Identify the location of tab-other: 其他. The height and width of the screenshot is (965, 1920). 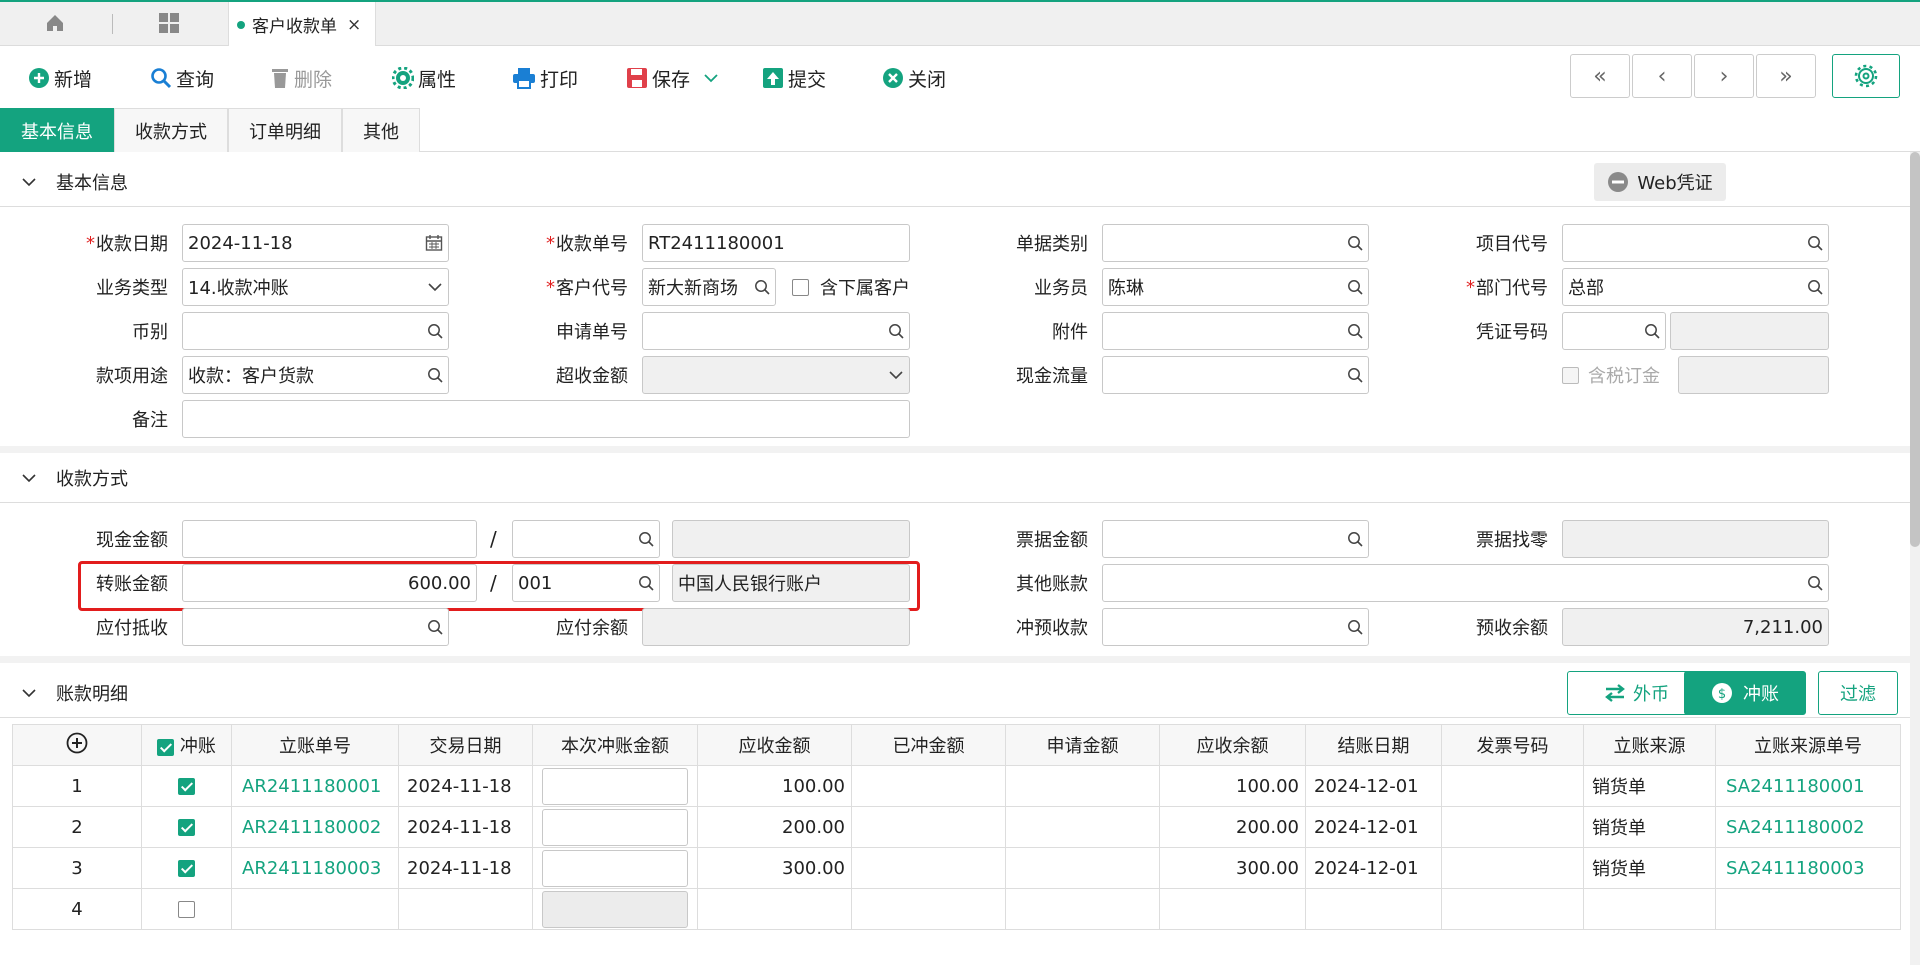
(381, 130).